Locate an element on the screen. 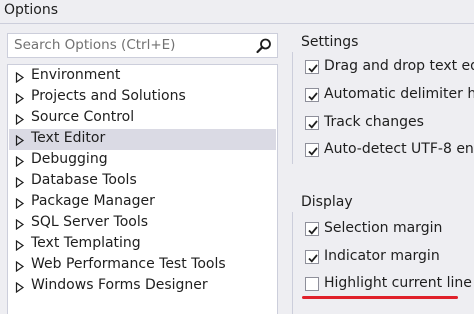 Image resolution: width=474 pixels, height=314 pixels. option-drag-and-drop: Drag and drop text editing is located at coordinates (389, 68).